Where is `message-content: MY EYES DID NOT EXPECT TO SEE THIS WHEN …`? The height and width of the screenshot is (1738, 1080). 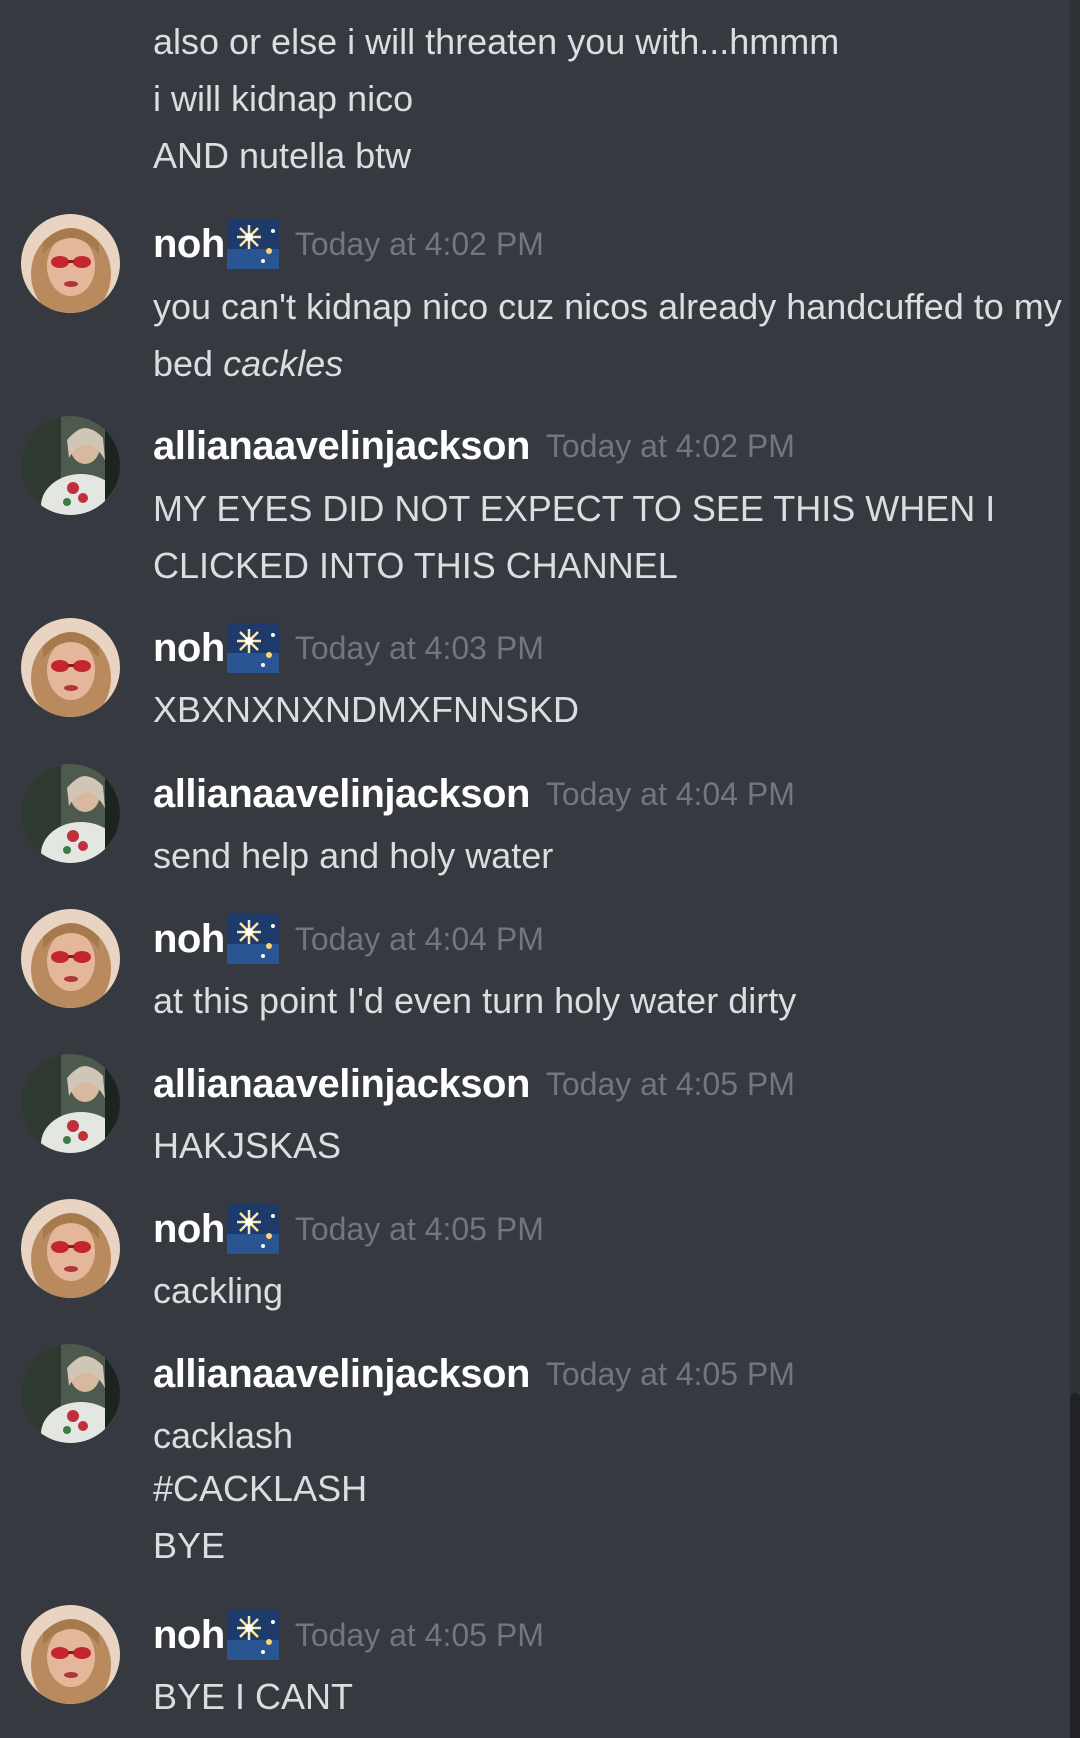
message-content: MY EYES DID NOT EXPECT TO SEE THIS WHEN … is located at coordinates (574, 537).